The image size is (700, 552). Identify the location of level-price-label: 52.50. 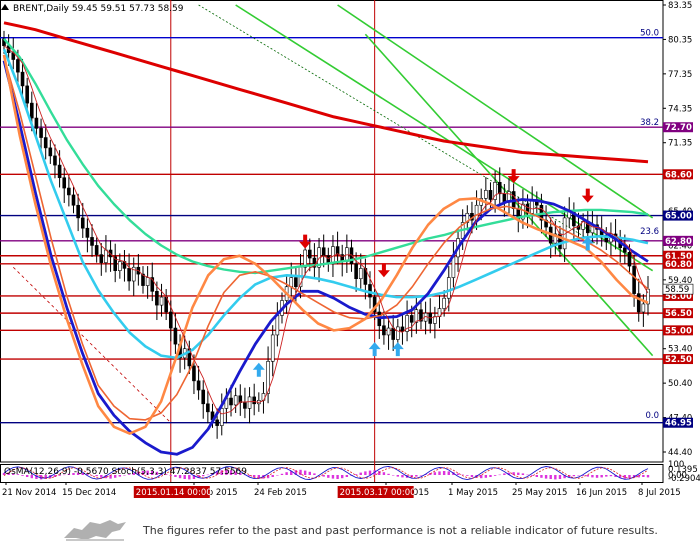
(678, 360).